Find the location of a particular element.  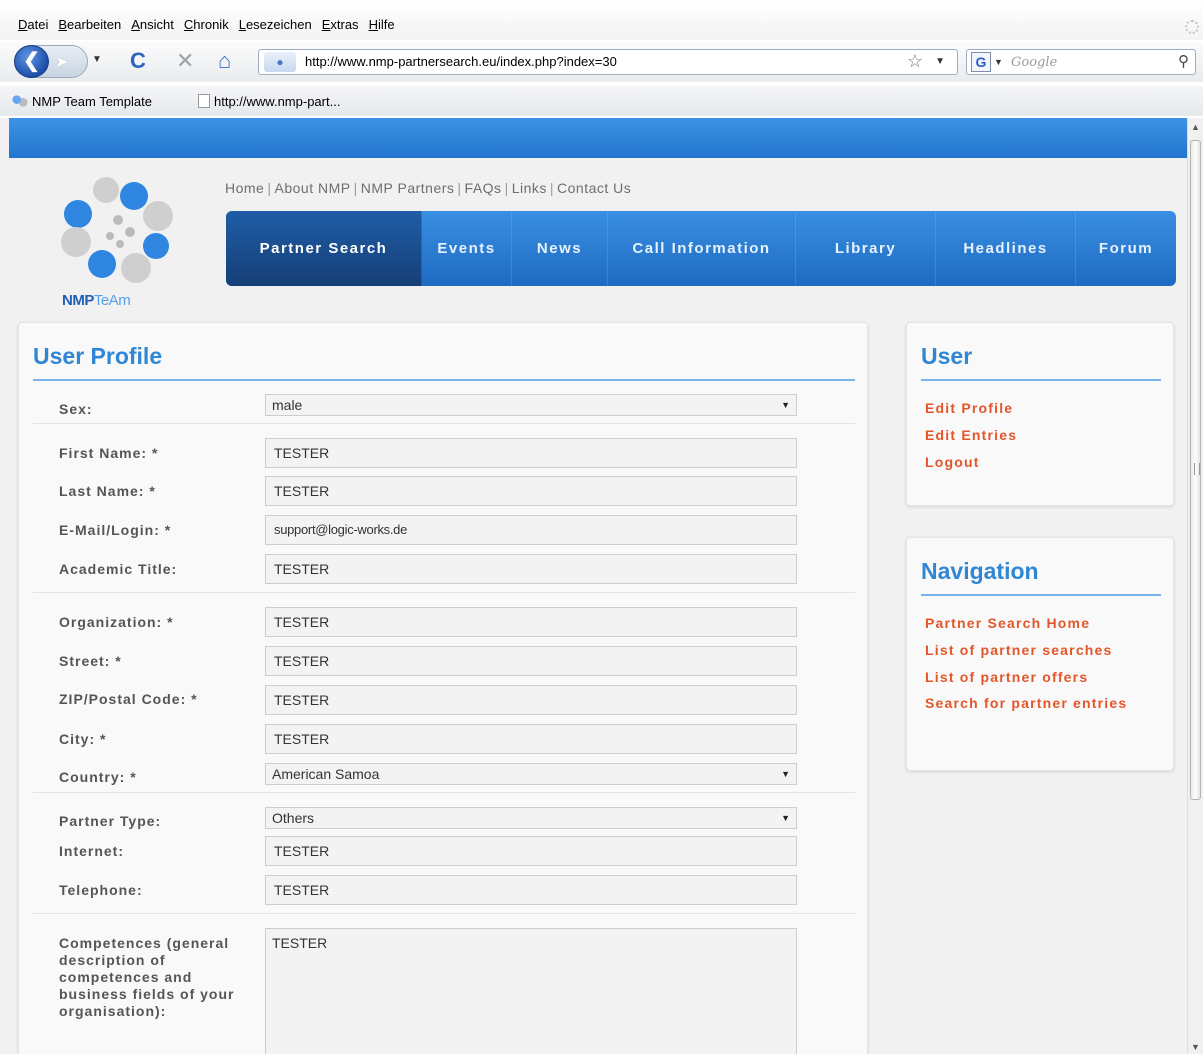

sex-label: Sex: is located at coordinates (76, 409).